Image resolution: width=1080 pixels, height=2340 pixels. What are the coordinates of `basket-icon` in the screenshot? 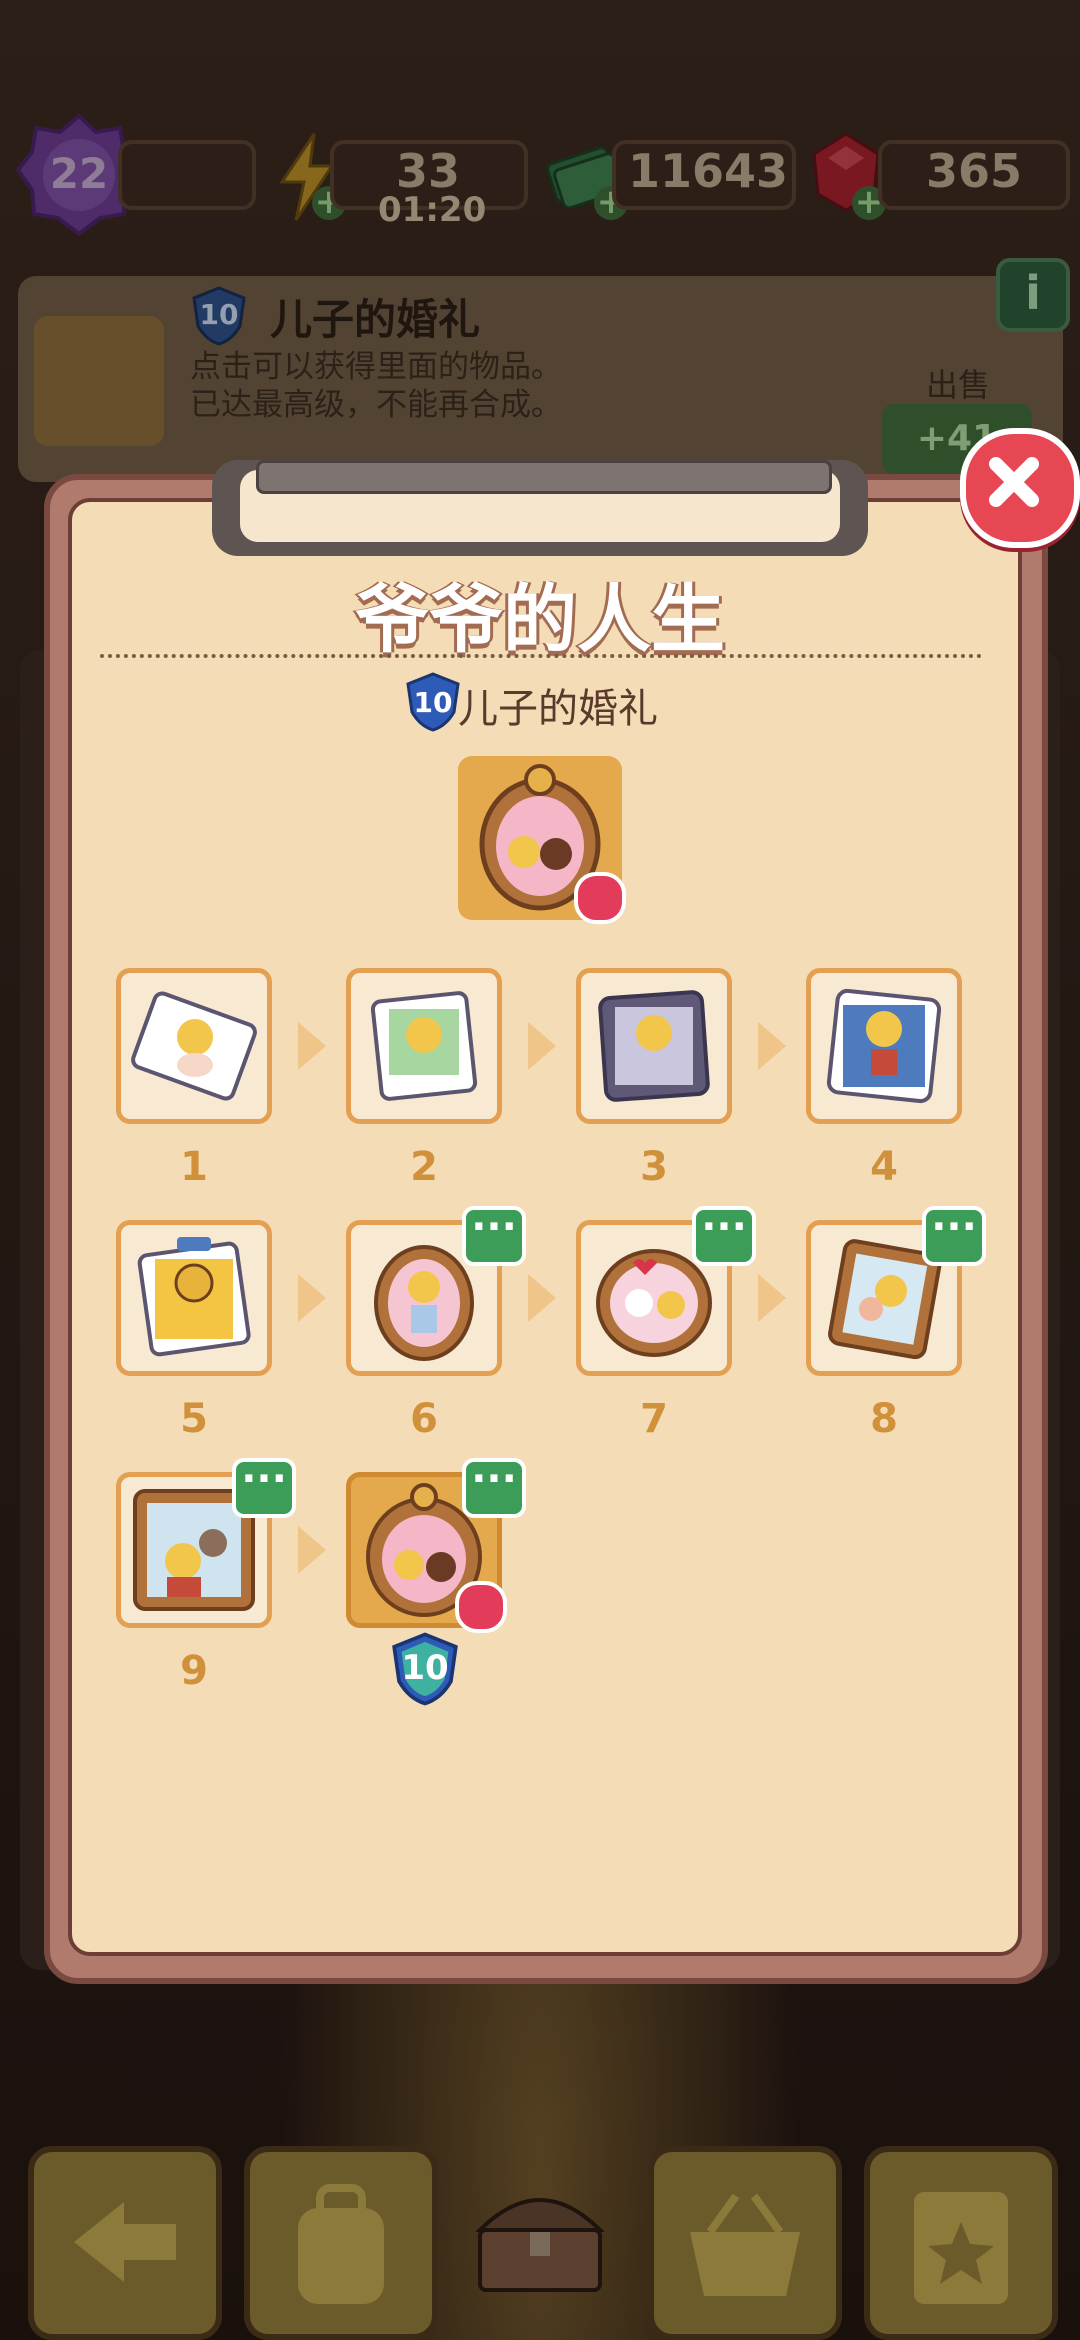 It's located at (745, 2244).